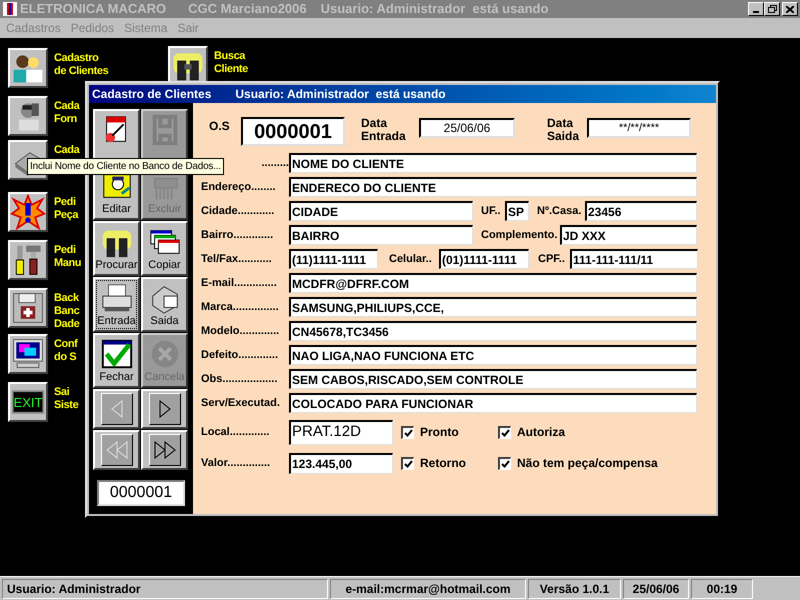 The height and width of the screenshot is (600, 800). Describe the element at coordinates (247, 9) in the screenshot. I see `company-name: CGC Marciano2006` at that location.